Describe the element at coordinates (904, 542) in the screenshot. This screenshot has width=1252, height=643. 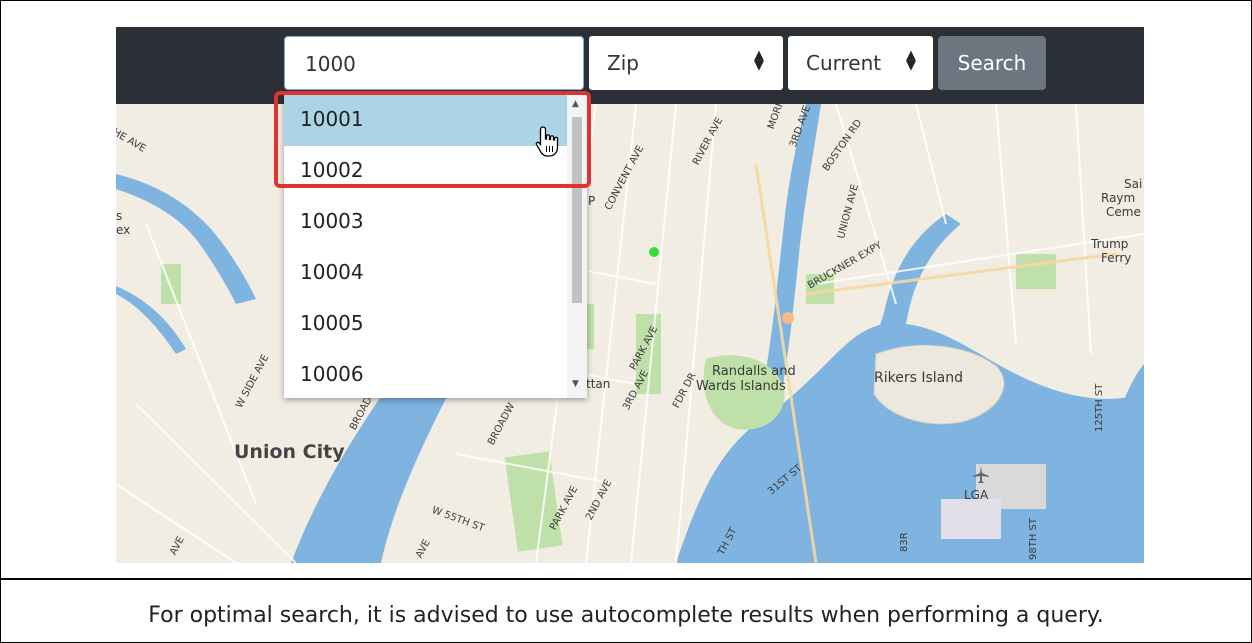
I see `map-label-83r: 83R` at that location.